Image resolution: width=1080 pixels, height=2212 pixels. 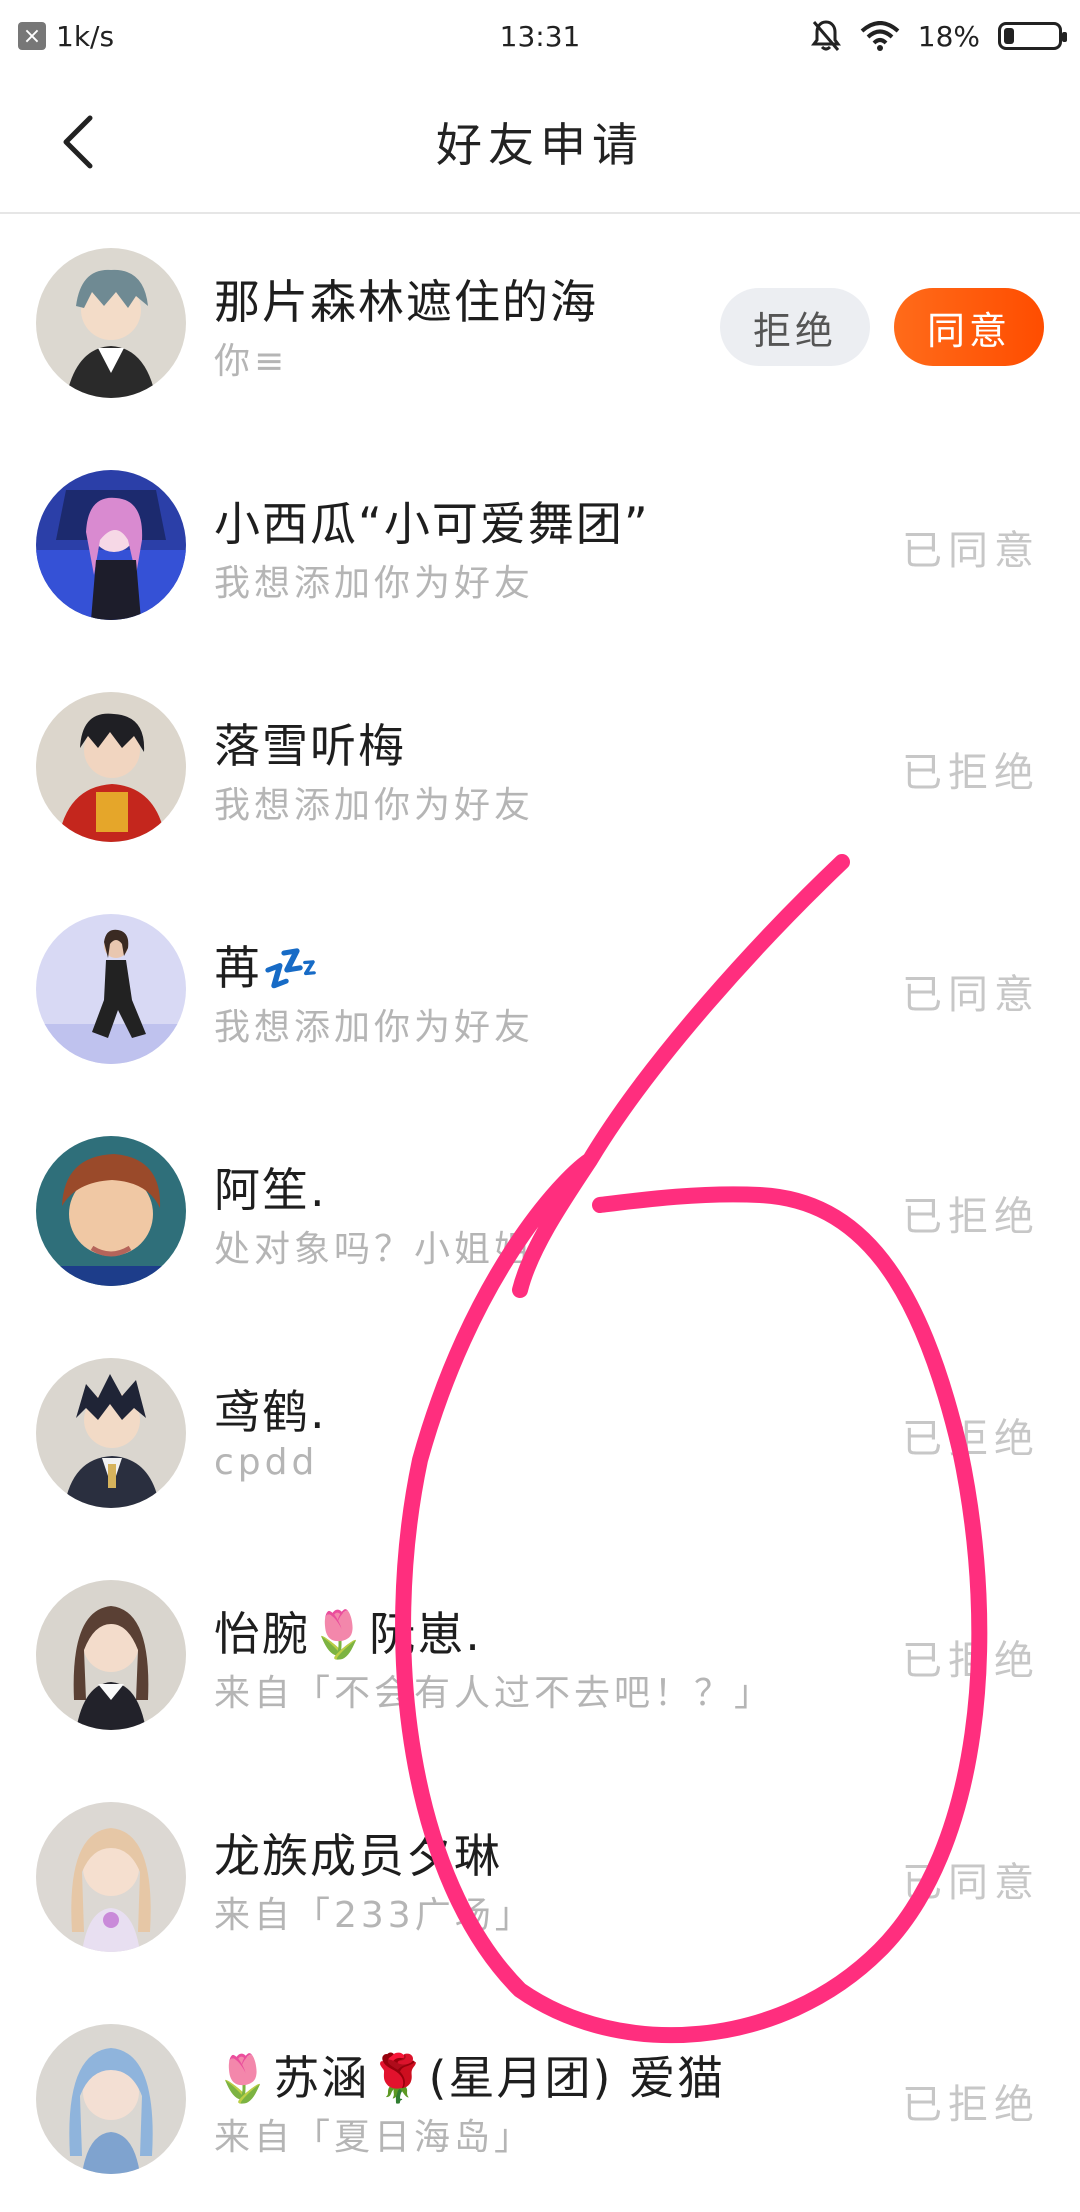 What do you see at coordinates (540, 1435) in the screenshot?
I see `friend-request-item: 鸢鹤. cpdd 已拒绝` at bounding box center [540, 1435].